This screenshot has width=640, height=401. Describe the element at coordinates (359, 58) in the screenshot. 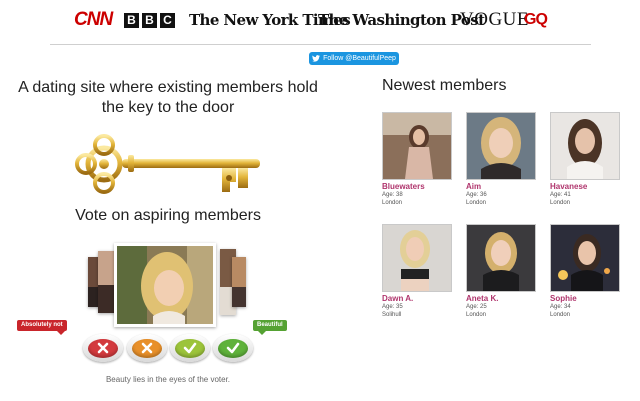

I see `follow-label: Follow @BeautifulPeep` at that location.